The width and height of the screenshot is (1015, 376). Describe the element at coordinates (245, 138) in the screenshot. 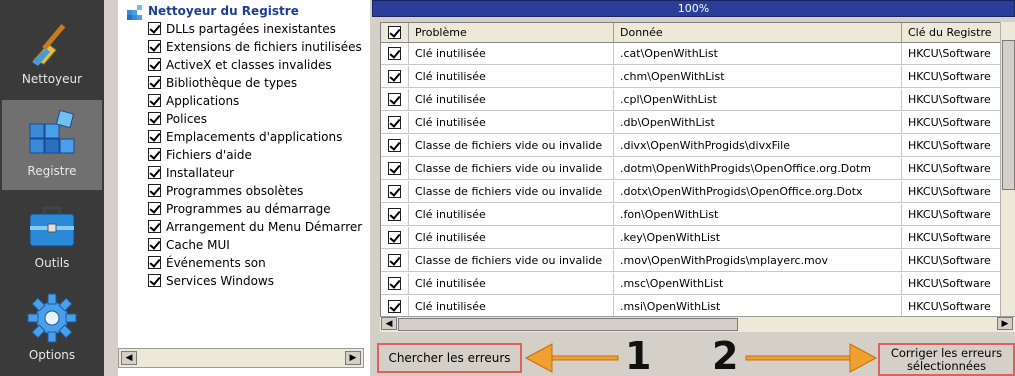

I see `tree-item-app-paths: Emplacements d'applications` at that location.